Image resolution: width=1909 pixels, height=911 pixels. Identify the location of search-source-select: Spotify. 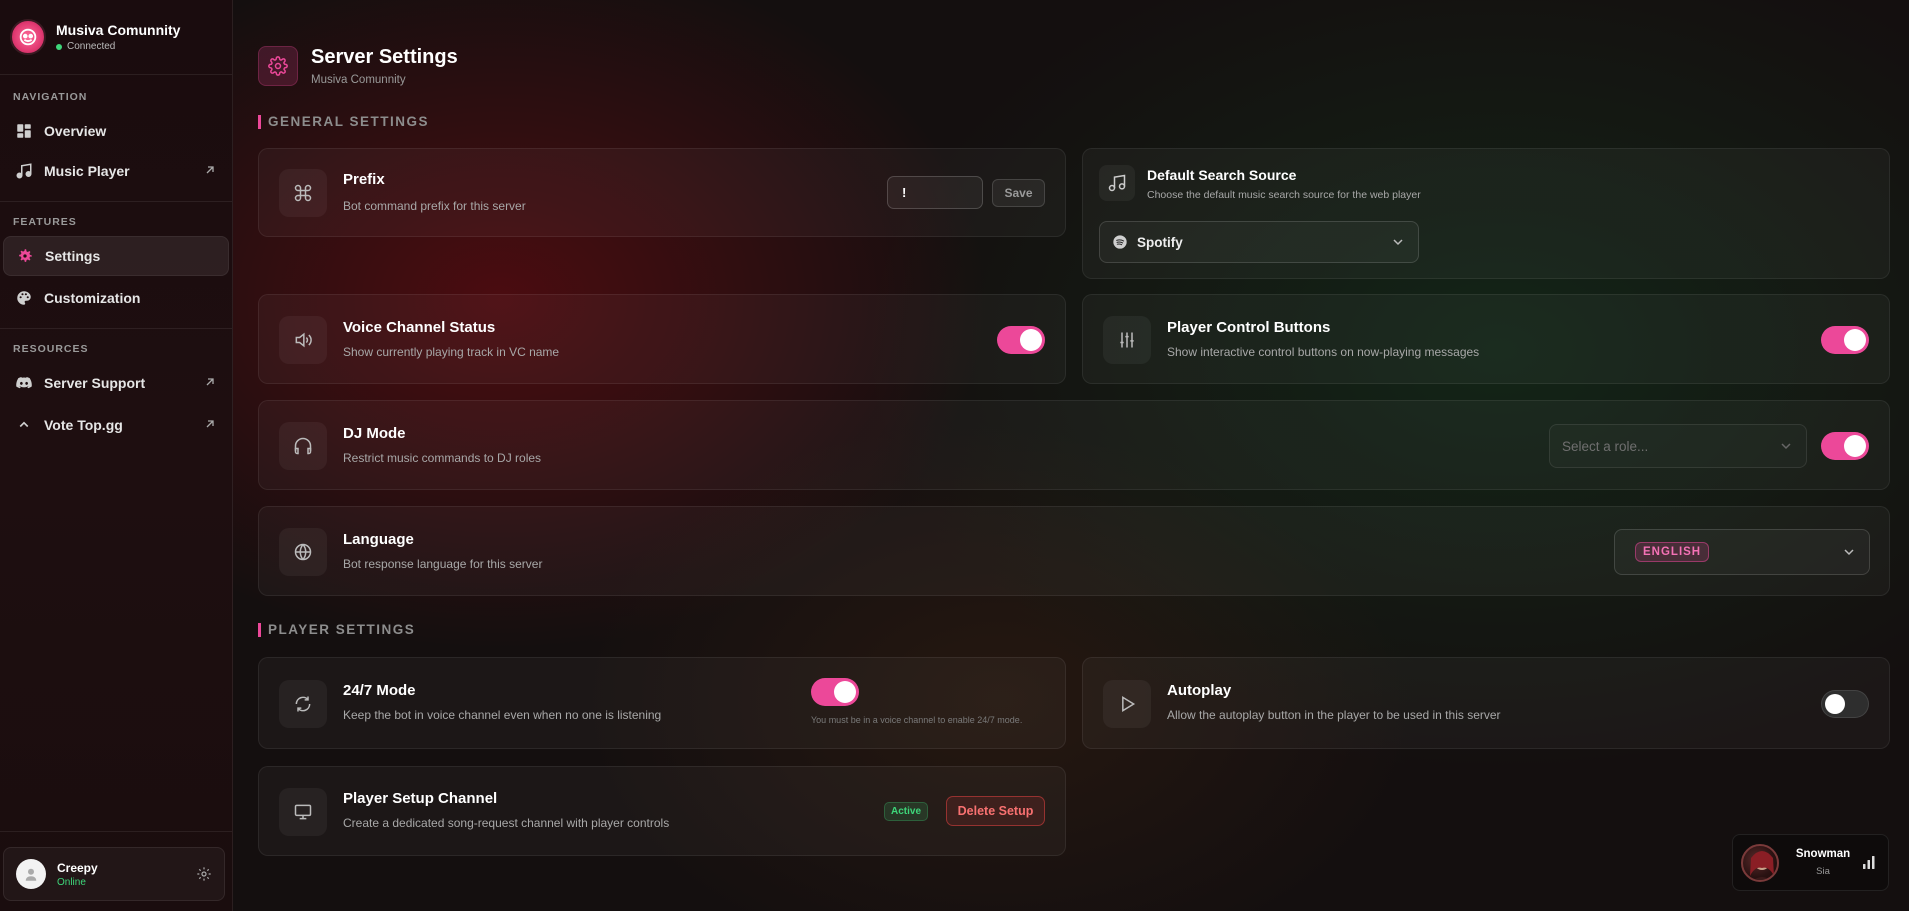
(1259, 242).